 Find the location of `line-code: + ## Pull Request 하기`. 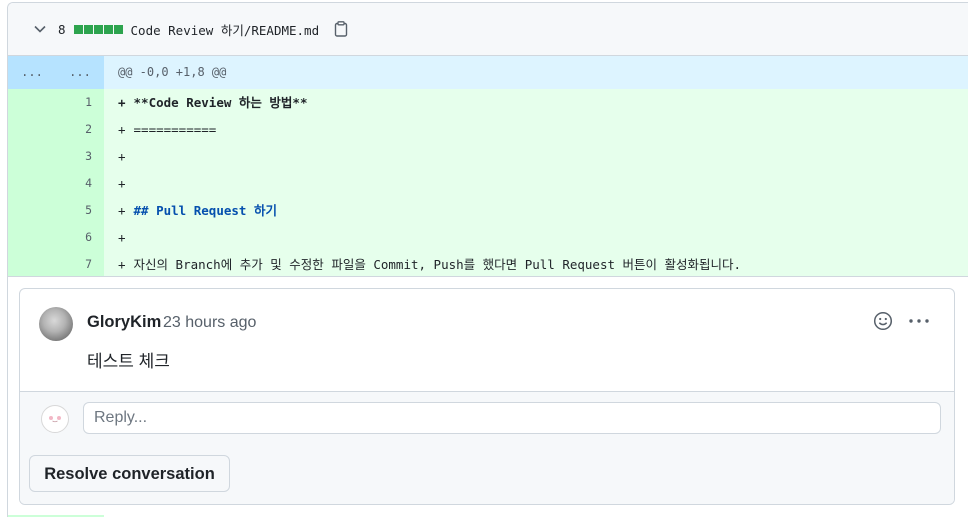

line-code: + ## Pull Request 하기 is located at coordinates (536, 210).